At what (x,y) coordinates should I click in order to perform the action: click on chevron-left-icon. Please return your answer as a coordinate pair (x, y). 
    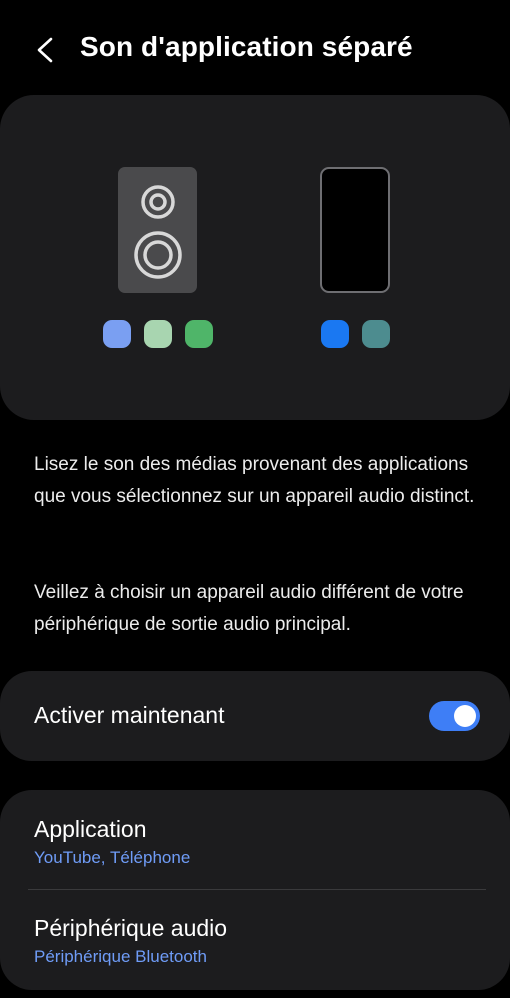
    Looking at the image, I should click on (45, 50).